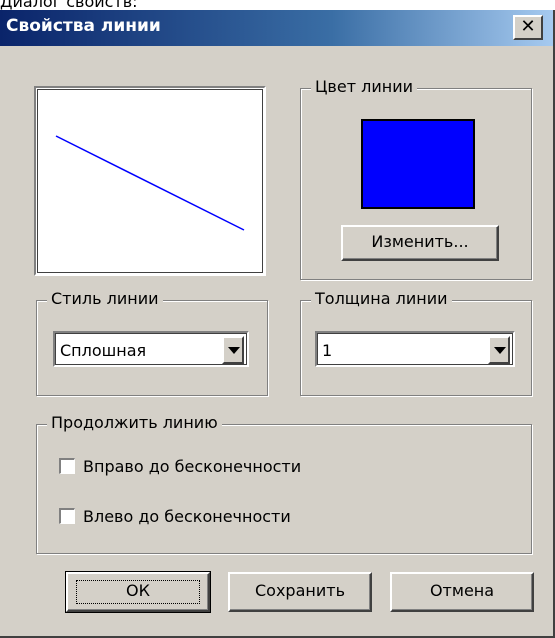  What do you see at coordinates (134, 422) in the screenshot?
I see `continue-line-group-label: Продолжить линию` at bounding box center [134, 422].